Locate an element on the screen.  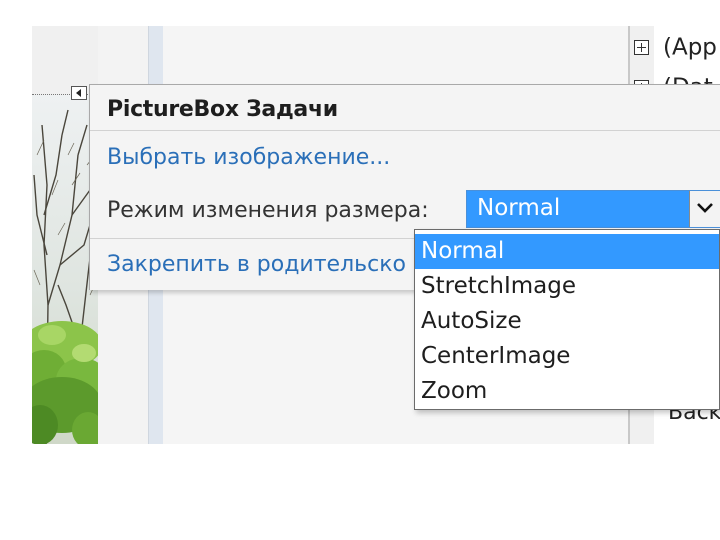
size-mode-option-normal: Normal is located at coordinates (567, 251).